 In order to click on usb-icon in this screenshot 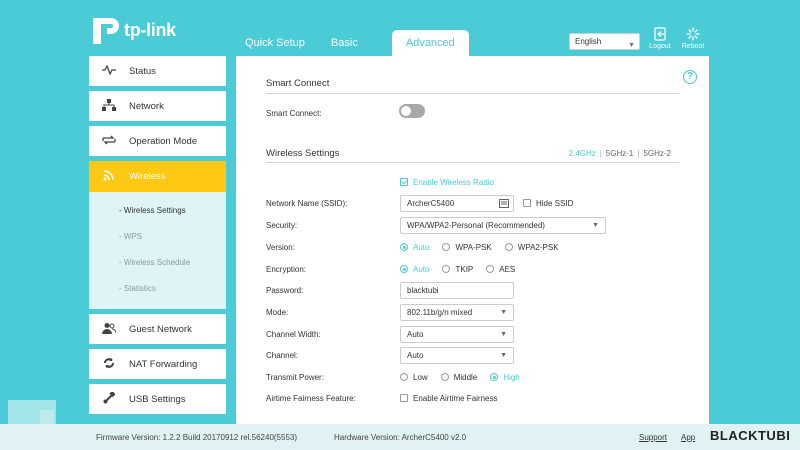, I will do `click(109, 398)`.